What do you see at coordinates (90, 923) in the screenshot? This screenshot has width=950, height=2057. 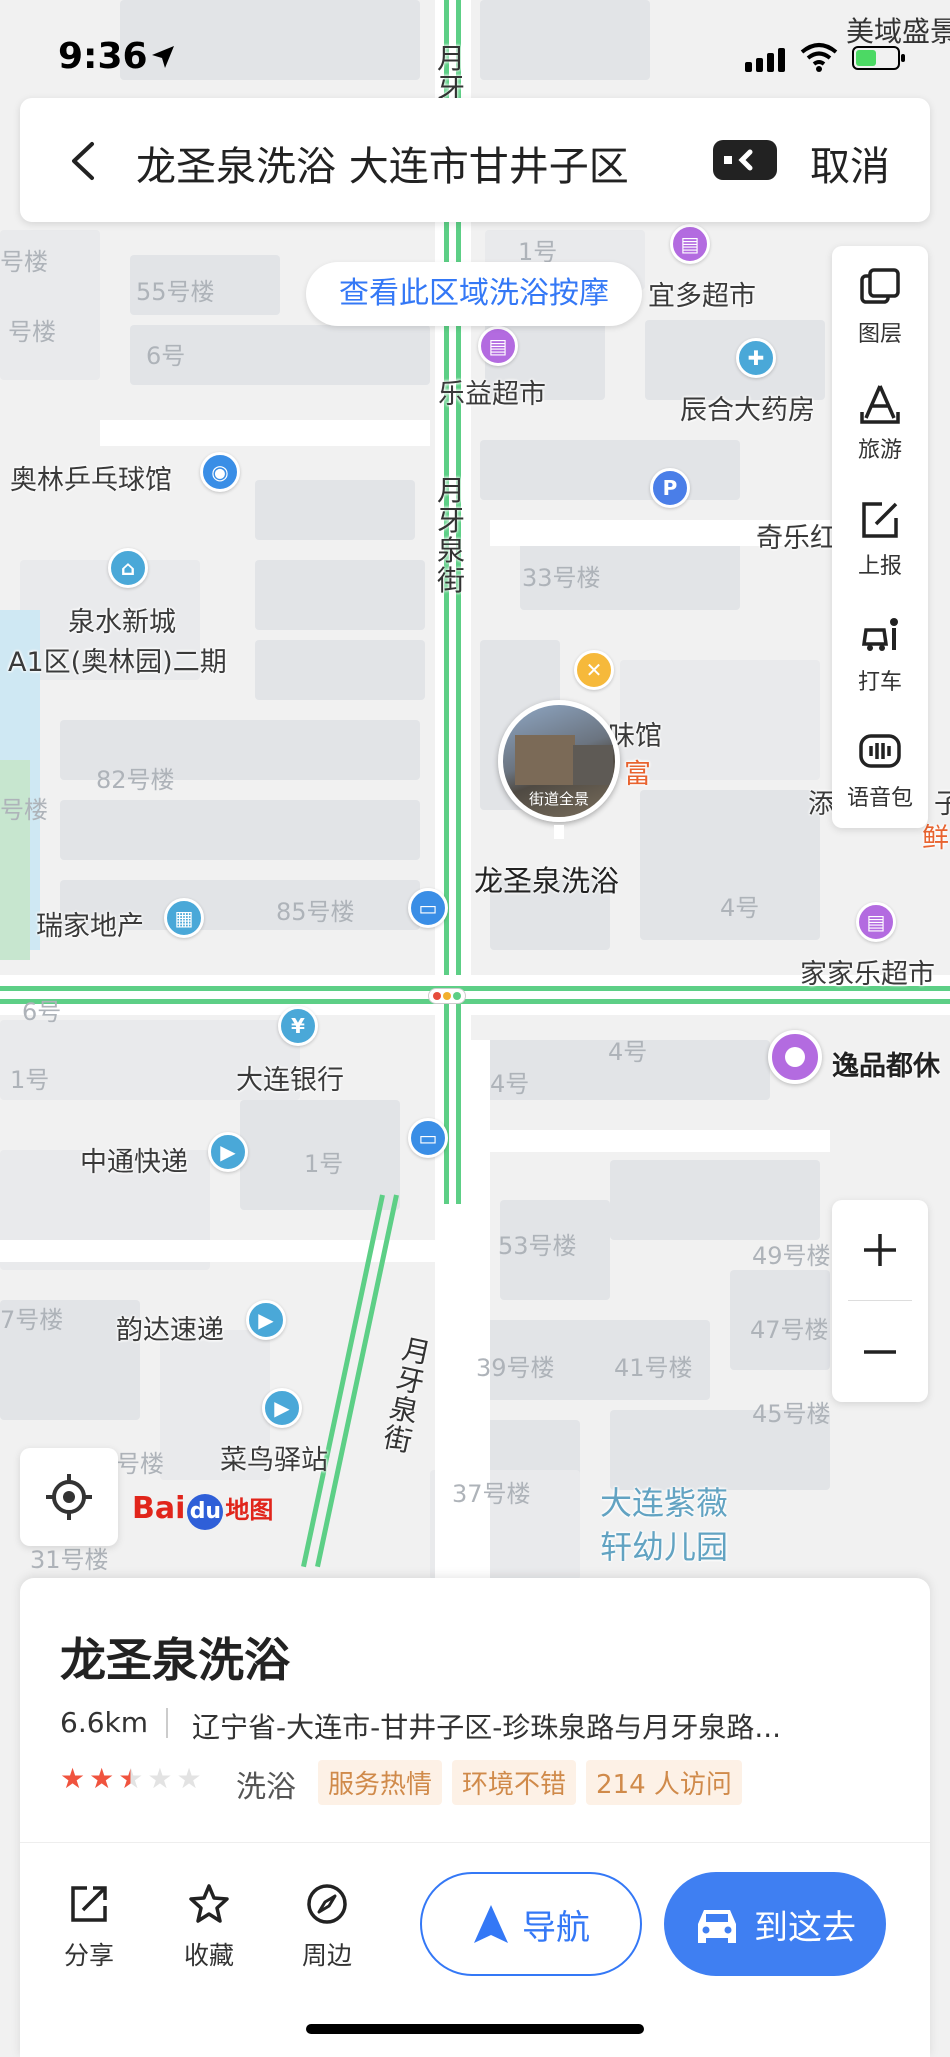 I see `poi-label: 瑞家地产` at bounding box center [90, 923].